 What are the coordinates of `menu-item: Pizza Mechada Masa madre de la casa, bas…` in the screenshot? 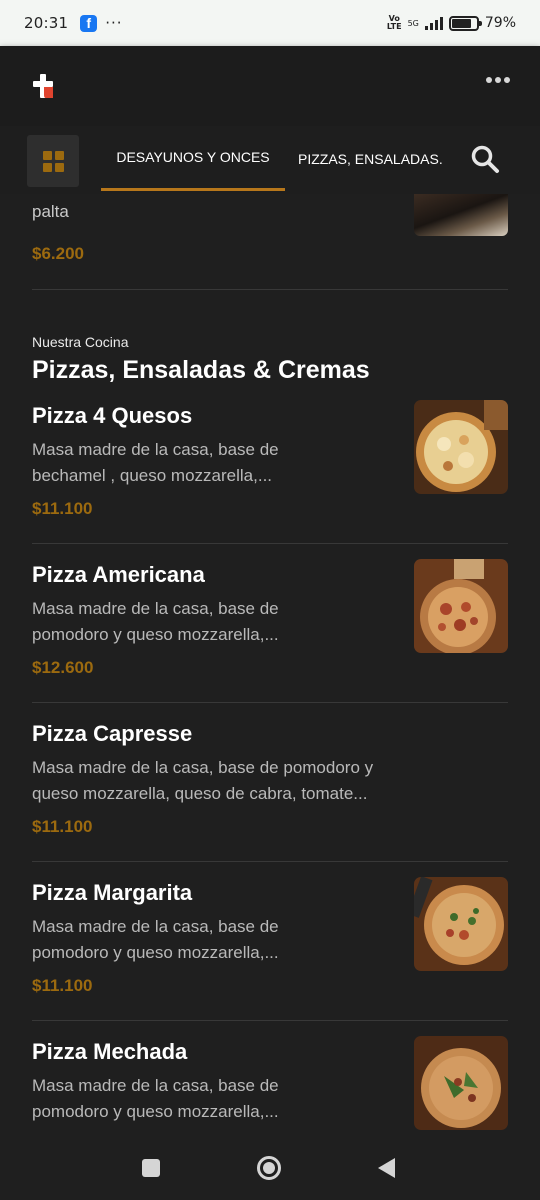 It's located at (270, 1079).